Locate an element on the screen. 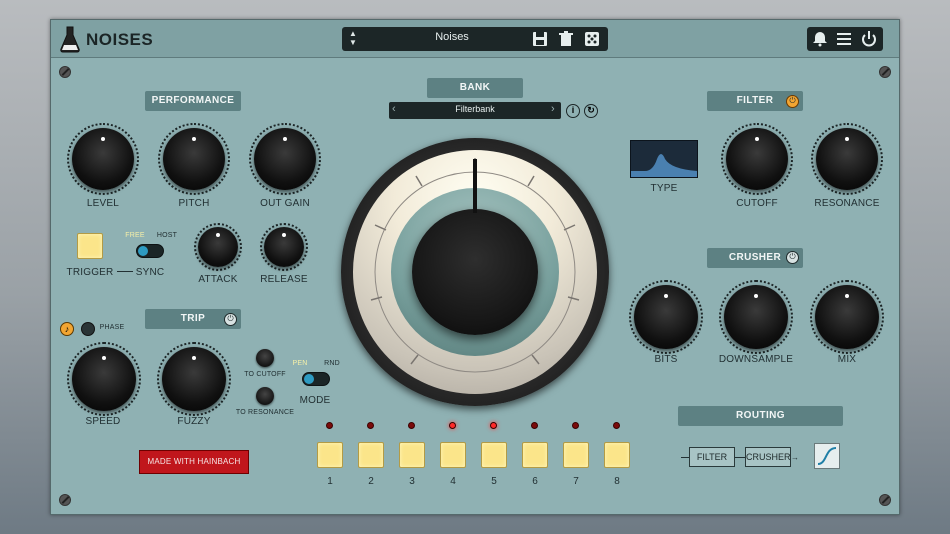 The image size is (950, 534). mode-toggle is located at coordinates (316, 379).